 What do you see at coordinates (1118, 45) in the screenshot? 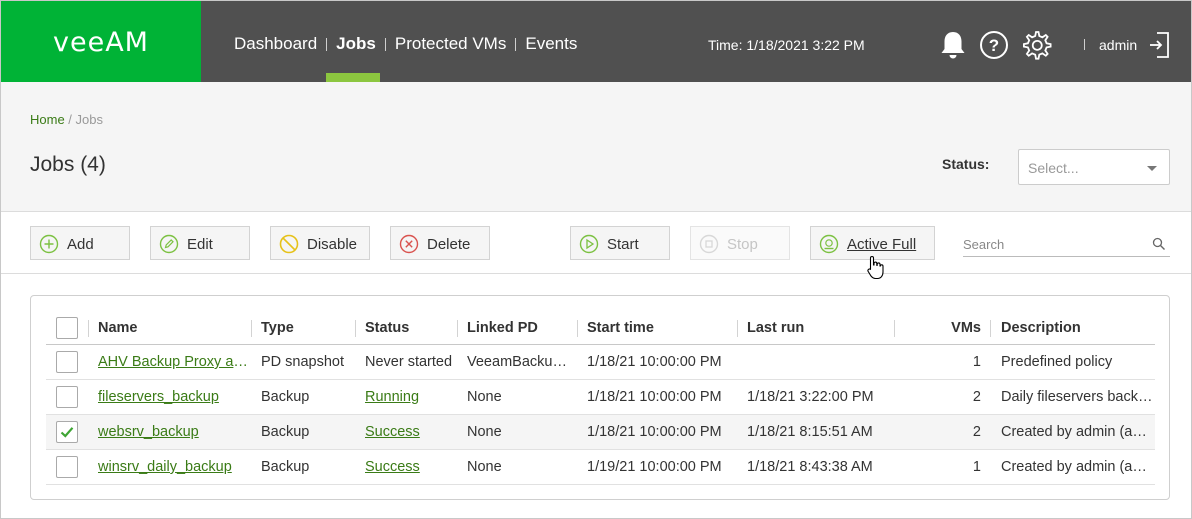
I see `user-name: admin` at bounding box center [1118, 45].